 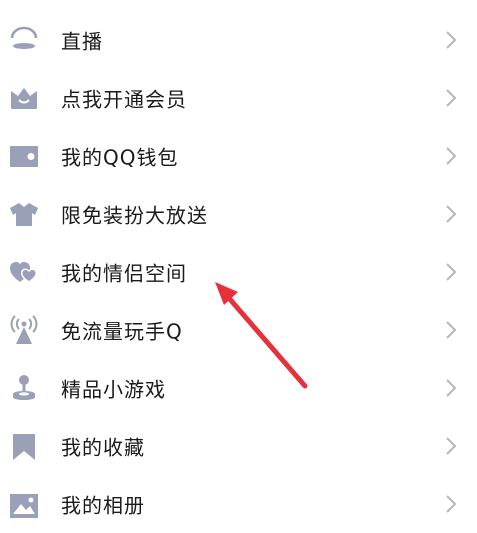 What do you see at coordinates (82, 41) in the screenshot?
I see `menu-item-label: 直播` at bounding box center [82, 41].